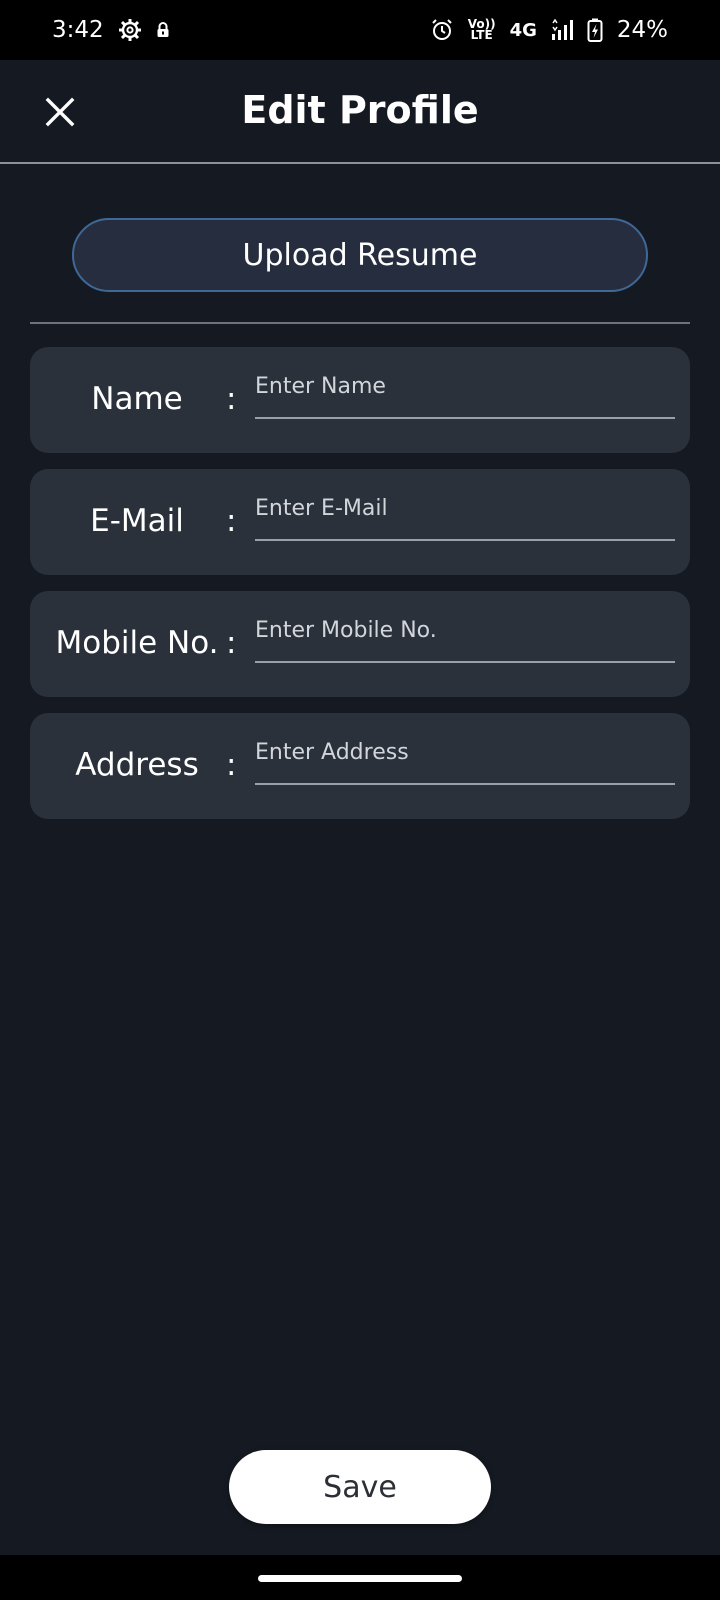 The width and height of the screenshot is (720, 1600). Describe the element at coordinates (111, 30) in the screenshot. I see `status-left: 3:42` at that location.